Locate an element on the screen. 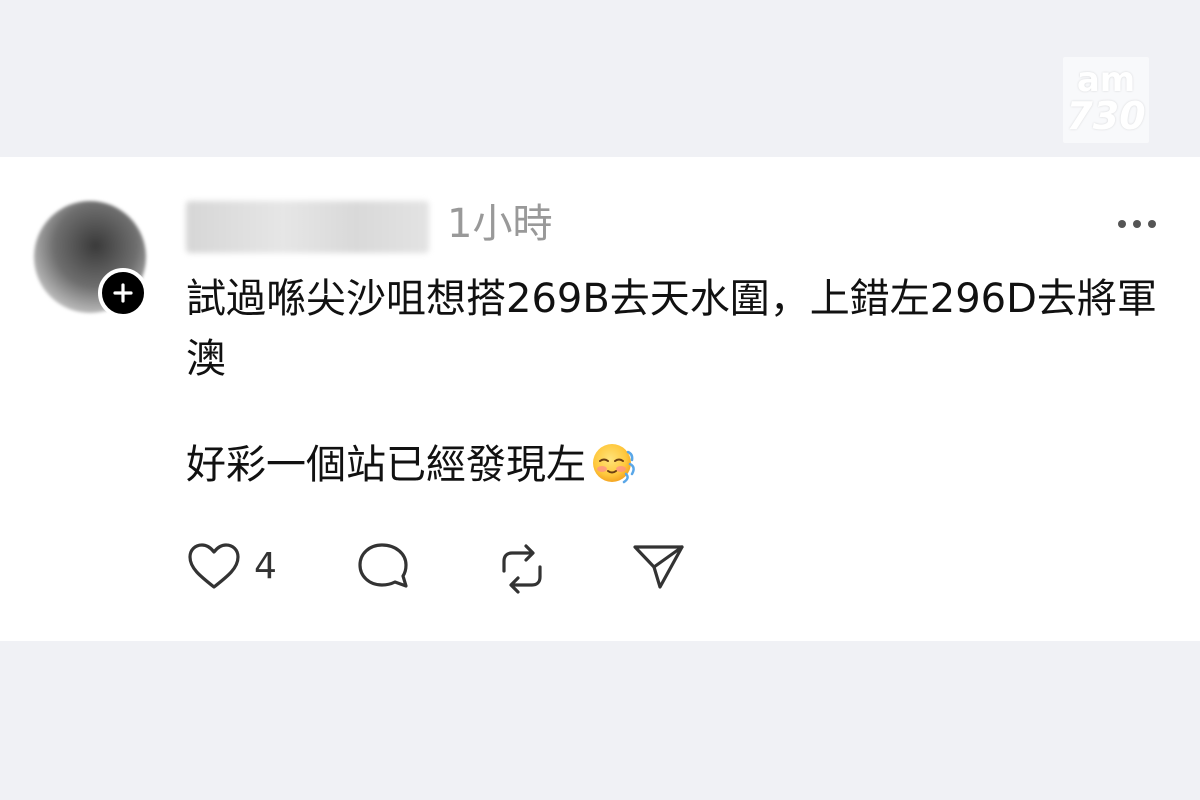 The width and height of the screenshot is (1200, 800). more-dots-icon is located at coordinates (1137, 224).